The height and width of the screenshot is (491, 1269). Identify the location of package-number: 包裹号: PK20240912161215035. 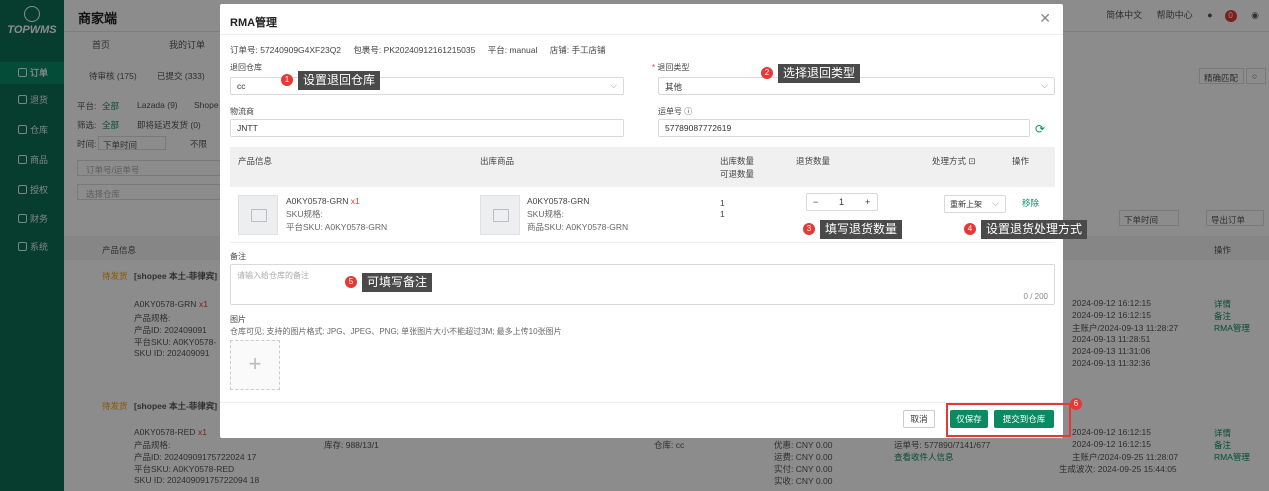
(414, 50).